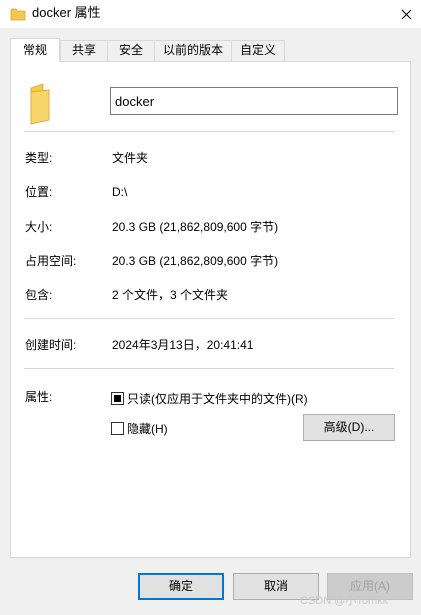  Describe the element at coordinates (147, 429) in the screenshot. I see `hidden-label: 隐藏(H)` at that location.